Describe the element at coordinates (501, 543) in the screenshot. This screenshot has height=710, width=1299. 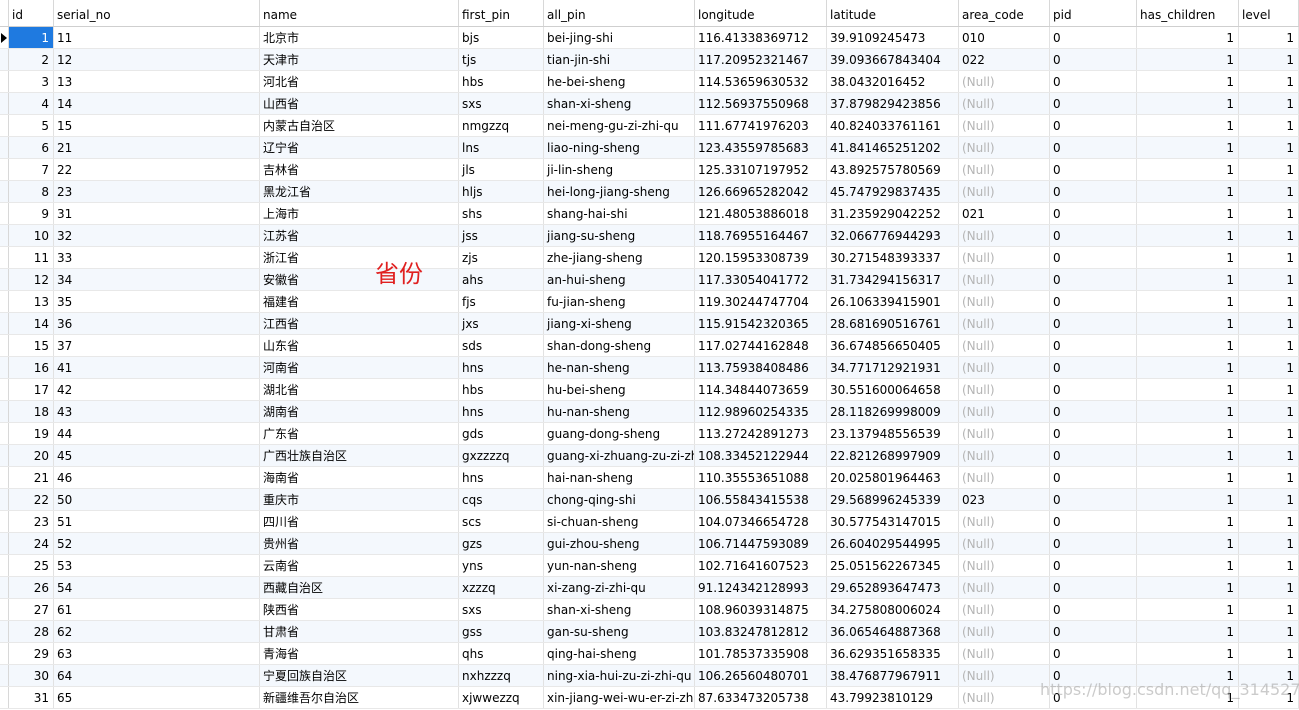
I see `cell-first-pin: gzs` at that location.